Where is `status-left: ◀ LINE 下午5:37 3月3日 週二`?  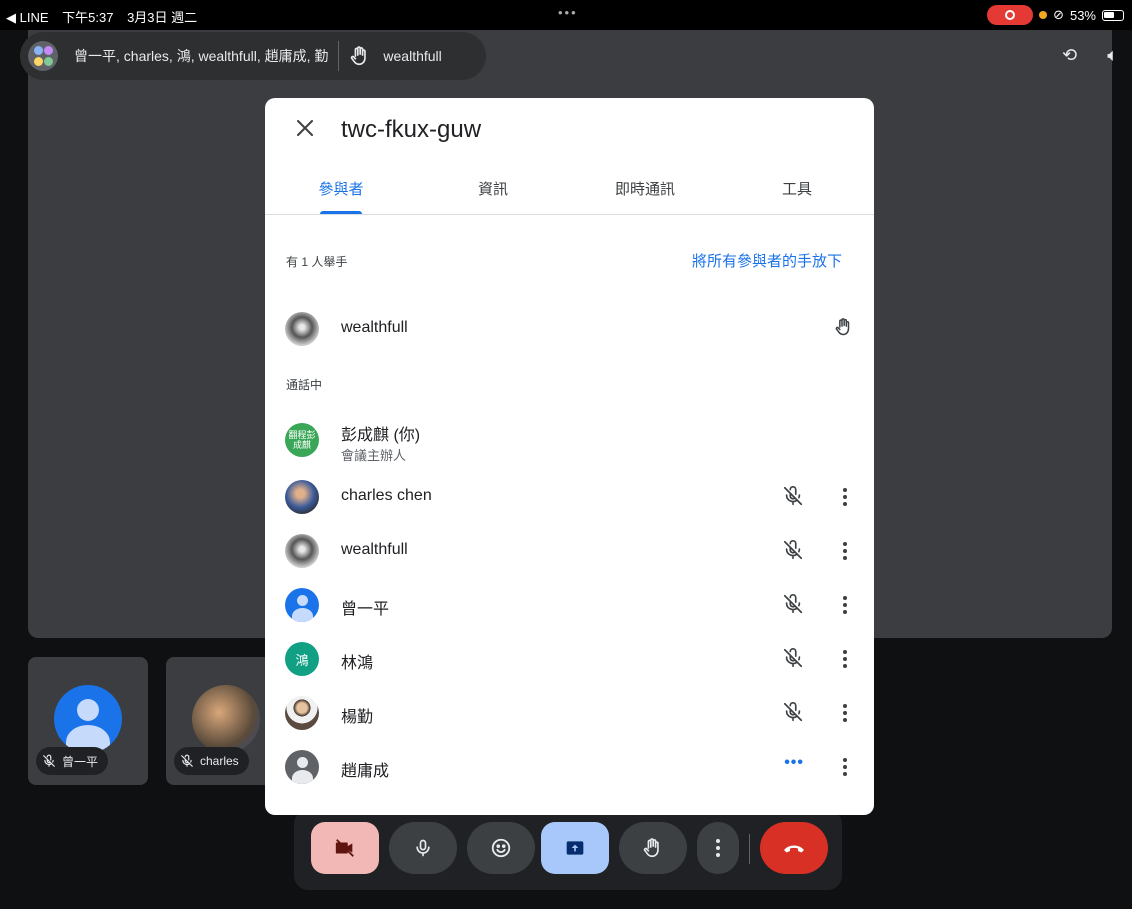
status-left: ◀ LINE 下午5:37 3月3日 週二 is located at coordinates (106, 16).